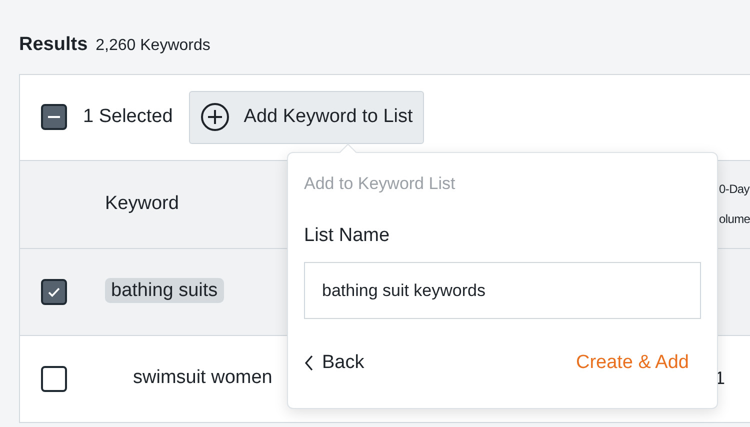 The height and width of the screenshot is (427, 750). Describe the element at coordinates (203, 378) in the screenshot. I see `keyword-cell-text: swimsuit women` at that location.